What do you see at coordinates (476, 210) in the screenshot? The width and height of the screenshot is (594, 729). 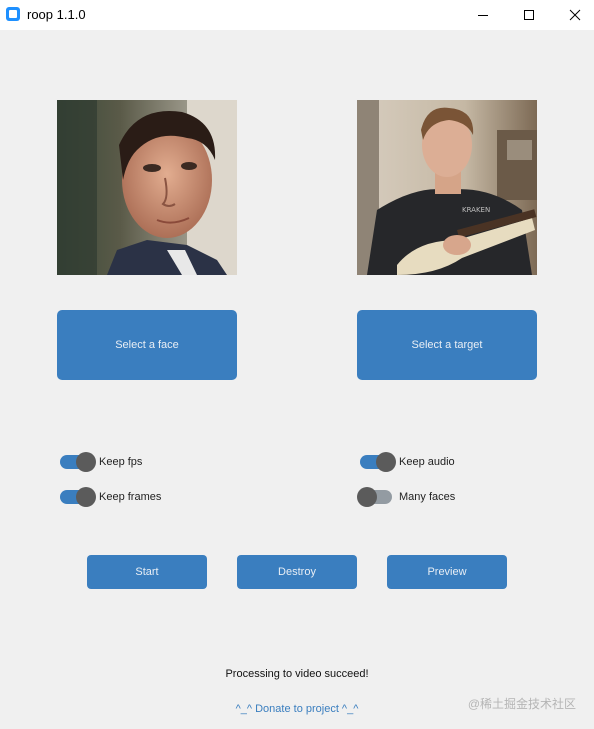 I see `svg-text: KRAKEN` at bounding box center [476, 210].